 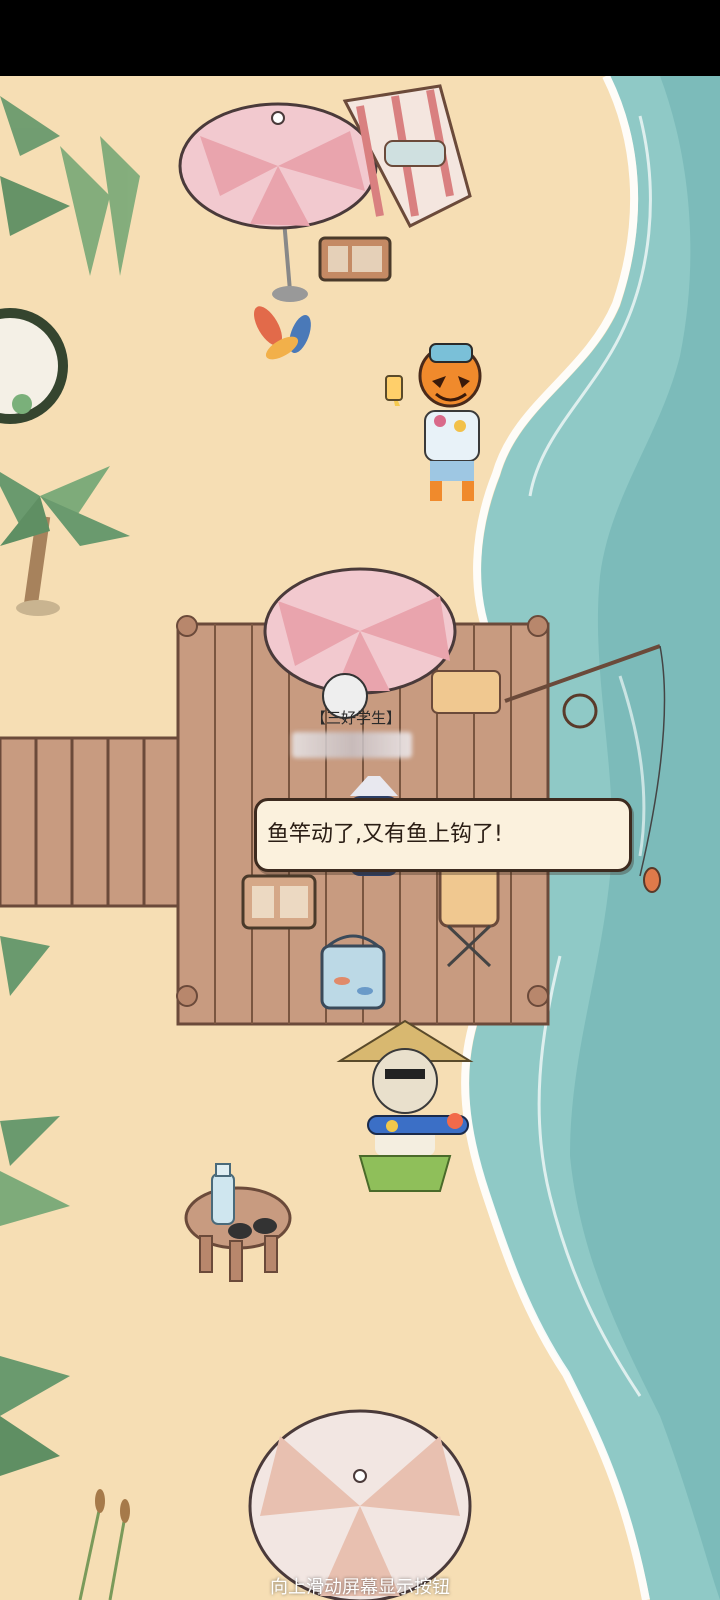 What do you see at coordinates (355, 718) in the screenshot?
I see `player-title-label: 【三好学生】` at bounding box center [355, 718].